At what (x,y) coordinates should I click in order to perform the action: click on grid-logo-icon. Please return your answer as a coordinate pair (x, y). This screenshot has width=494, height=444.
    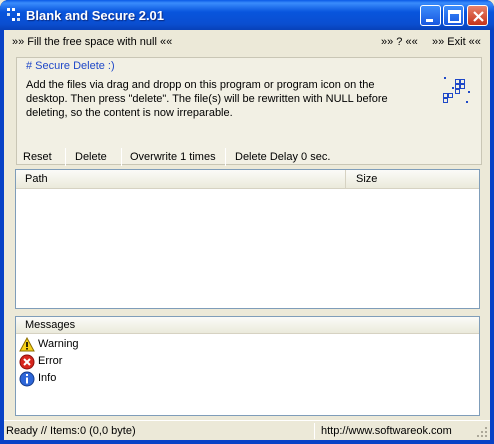
    Looking at the image, I should click on (456, 90).